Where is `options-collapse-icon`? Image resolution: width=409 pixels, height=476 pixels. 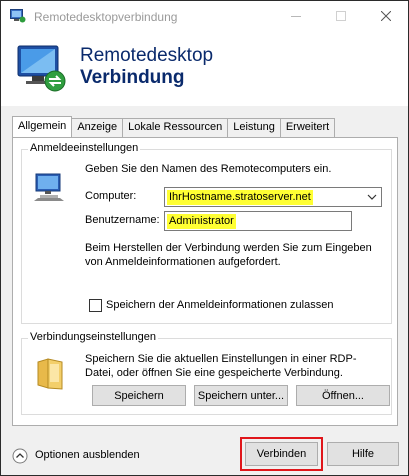 options-collapse-icon is located at coordinates (20, 456).